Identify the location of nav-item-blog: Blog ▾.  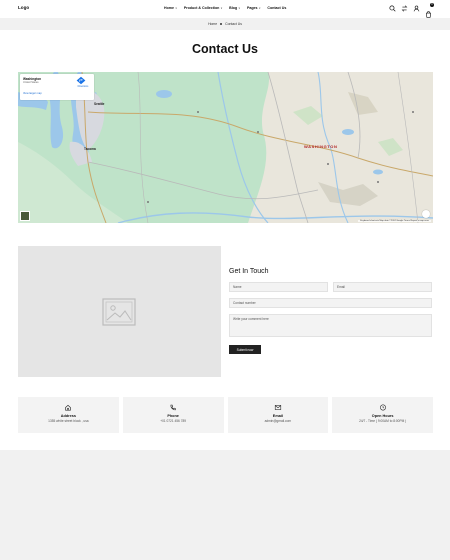
(234, 8).